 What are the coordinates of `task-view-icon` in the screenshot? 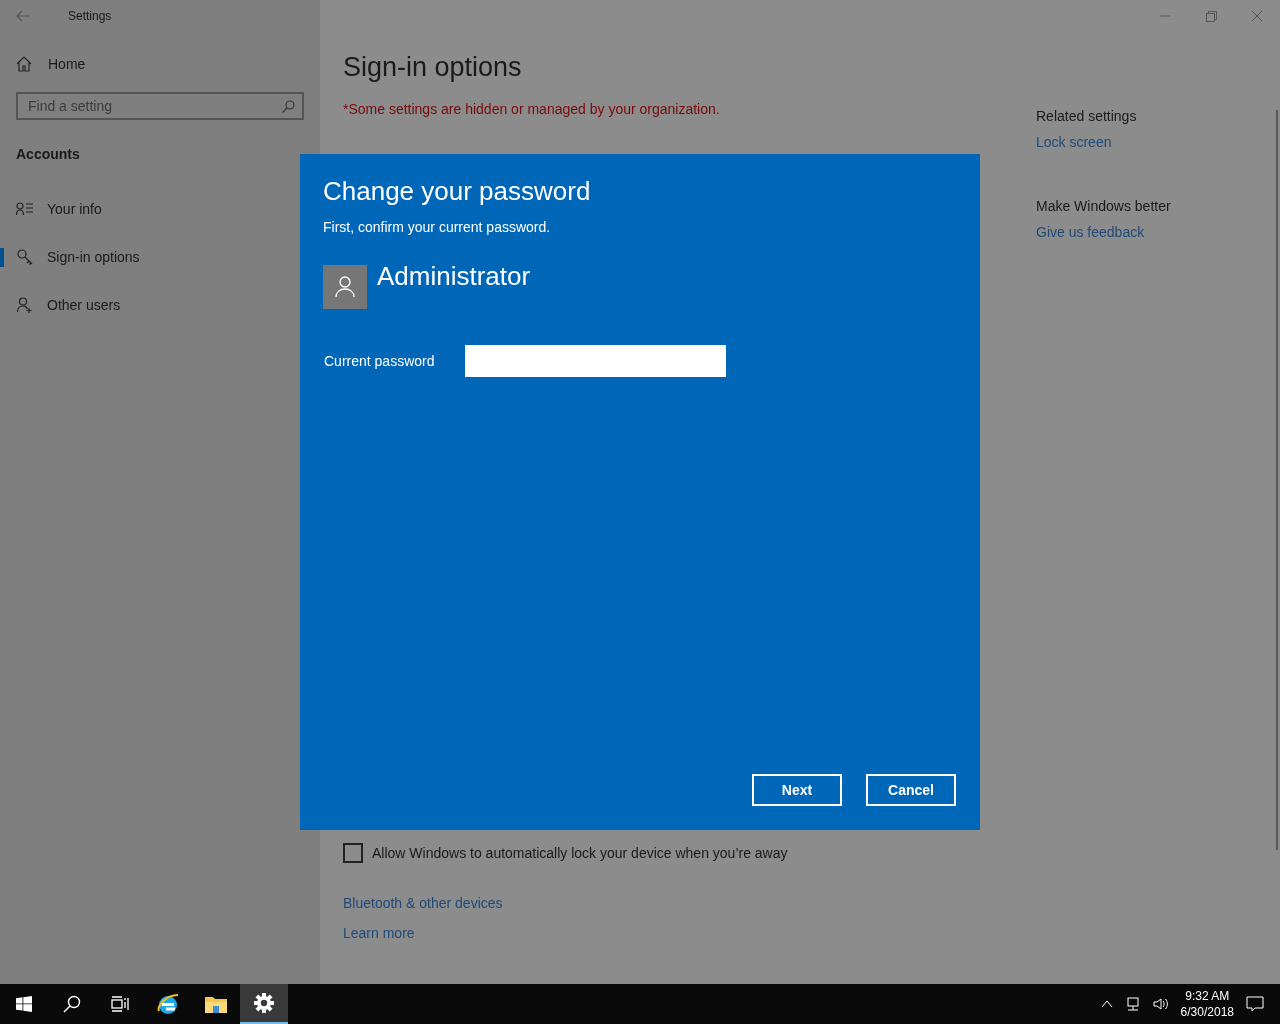 It's located at (120, 1004).